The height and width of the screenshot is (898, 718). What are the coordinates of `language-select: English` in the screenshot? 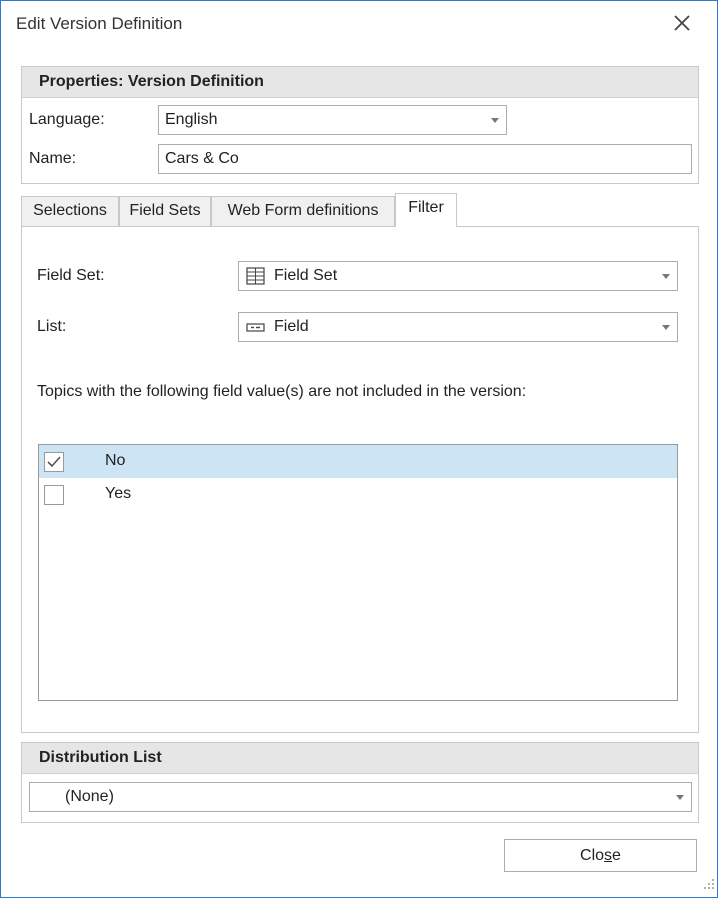 It's located at (332, 120).